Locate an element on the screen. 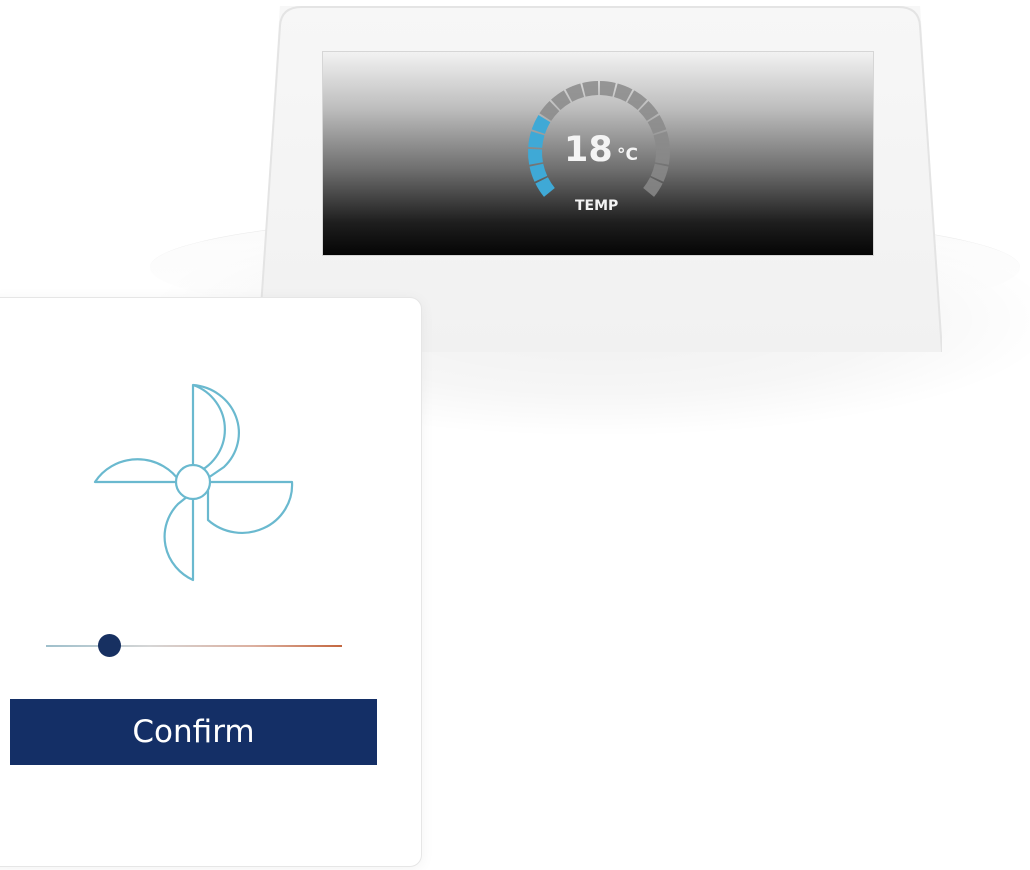  thermostat-screen: 18 °C TEMP is located at coordinates (598, 153).